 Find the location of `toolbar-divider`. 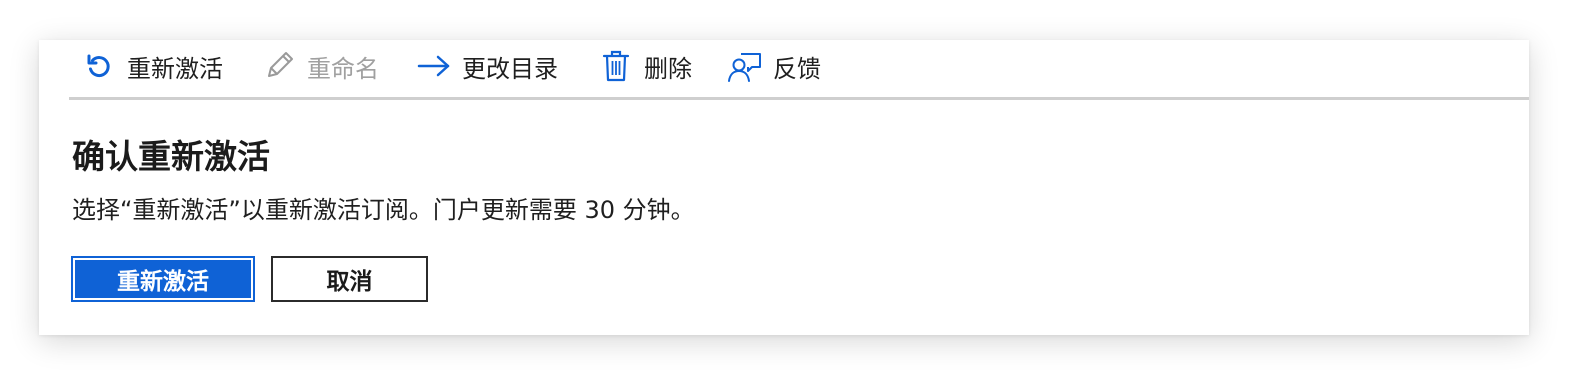

toolbar-divider is located at coordinates (799, 98).